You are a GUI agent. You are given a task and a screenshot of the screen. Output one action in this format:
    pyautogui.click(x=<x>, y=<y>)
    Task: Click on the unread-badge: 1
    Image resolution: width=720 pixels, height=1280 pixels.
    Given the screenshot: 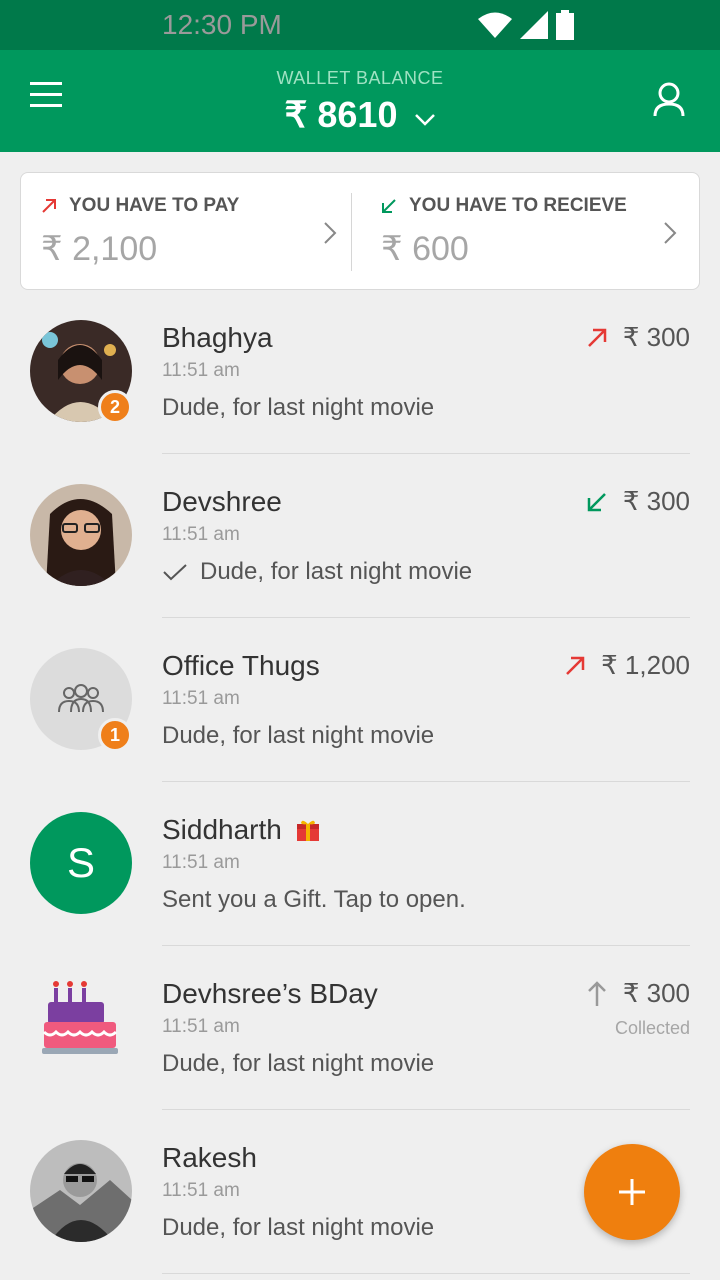 What is the action you would take?
    pyautogui.click(x=115, y=735)
    